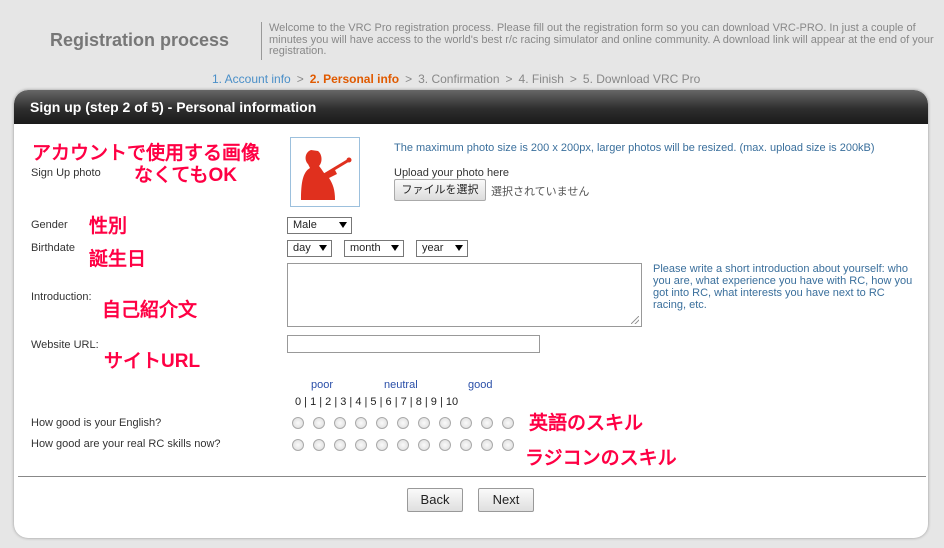 This screenshot has width=944, height=548. What do you see at coordinates (185, 175) in the screenshot?
I see `photo-annotation-2: なくてもOK` at bounding box center [185, 175].